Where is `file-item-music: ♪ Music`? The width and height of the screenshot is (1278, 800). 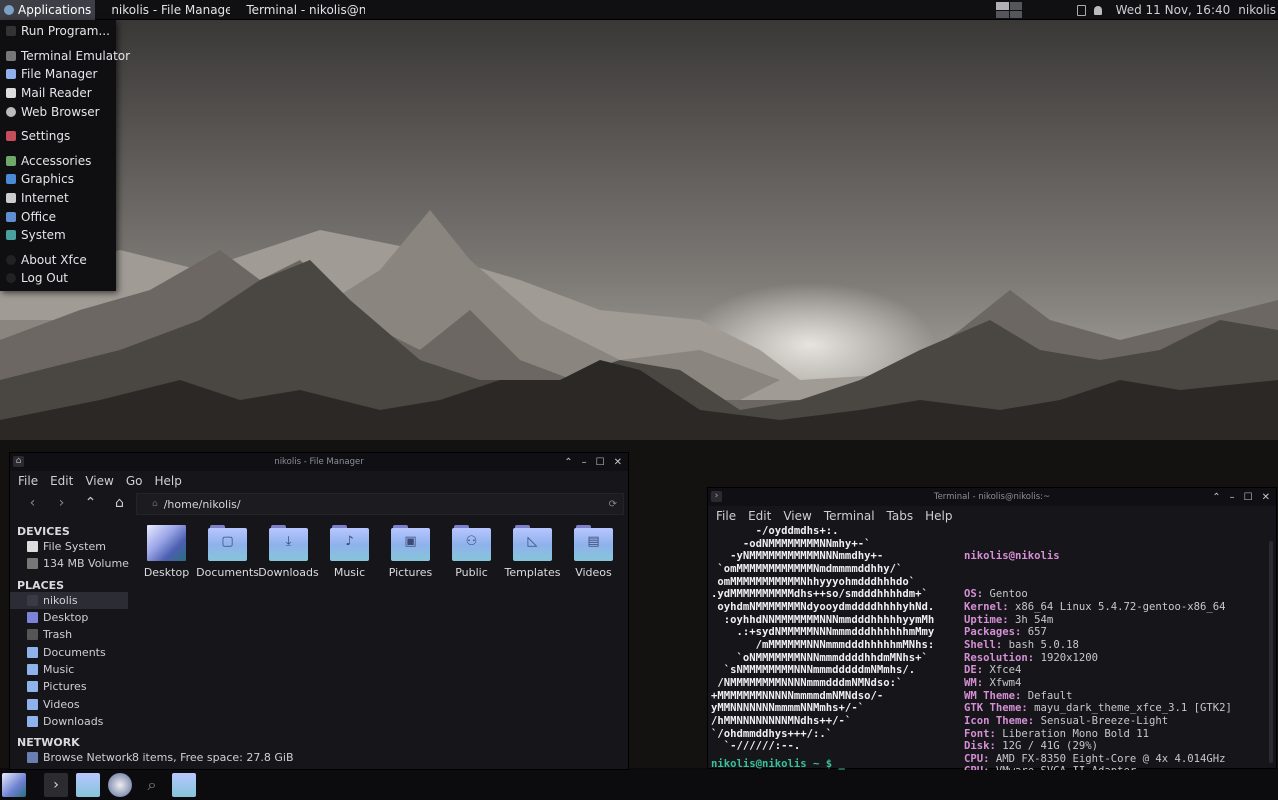
file-item-music: ♪ Music is located at coordinates (349, 552).